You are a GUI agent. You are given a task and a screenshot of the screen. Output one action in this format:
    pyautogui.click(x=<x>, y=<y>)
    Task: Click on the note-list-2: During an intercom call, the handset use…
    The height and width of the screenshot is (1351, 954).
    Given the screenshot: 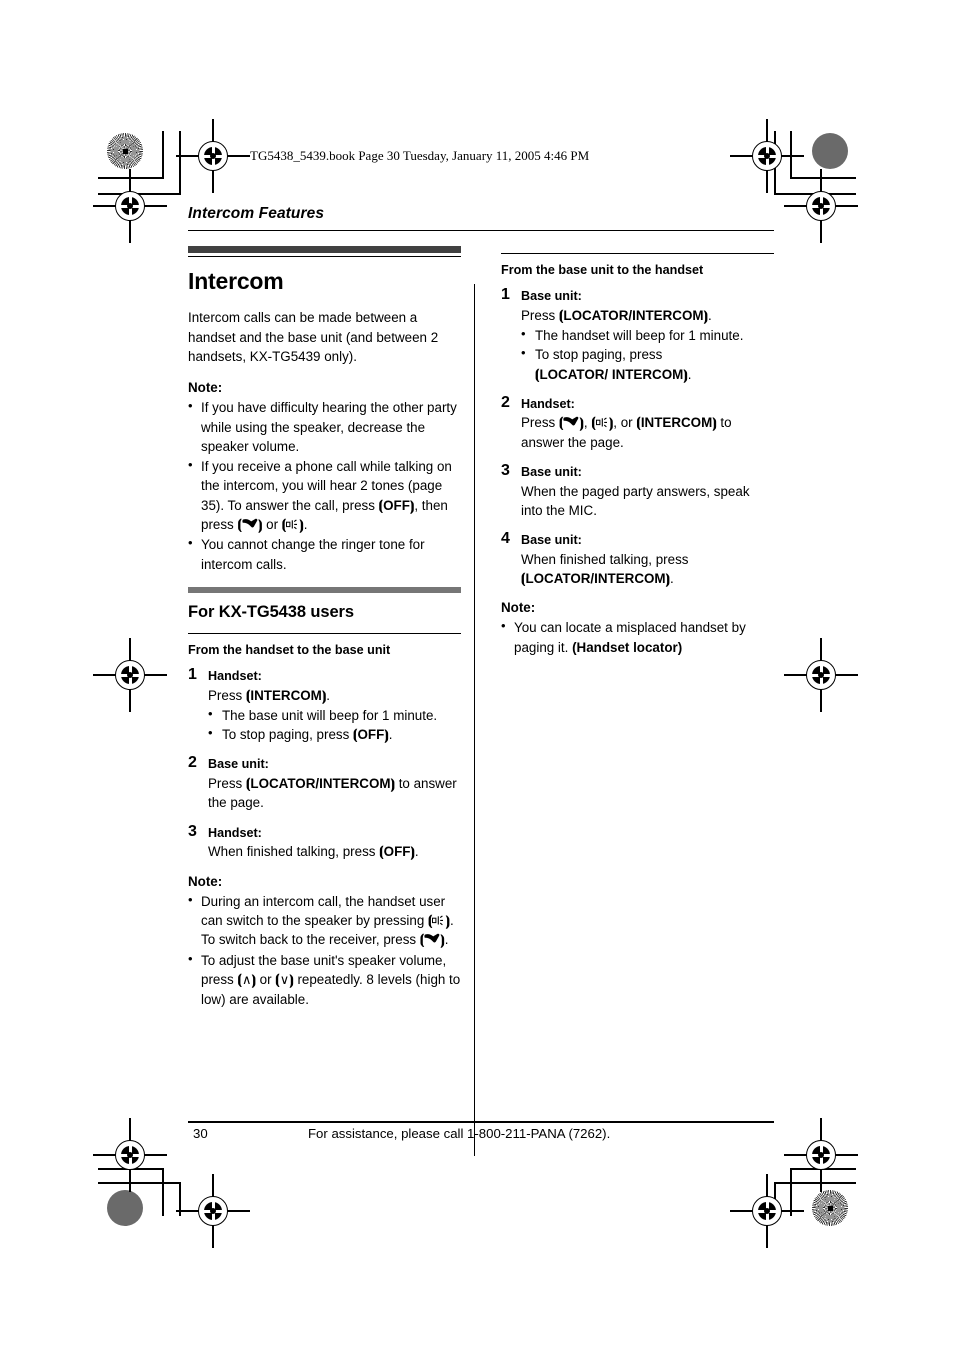 What is the action you would take?
    pyautogui.click(x=324, y=950)
    